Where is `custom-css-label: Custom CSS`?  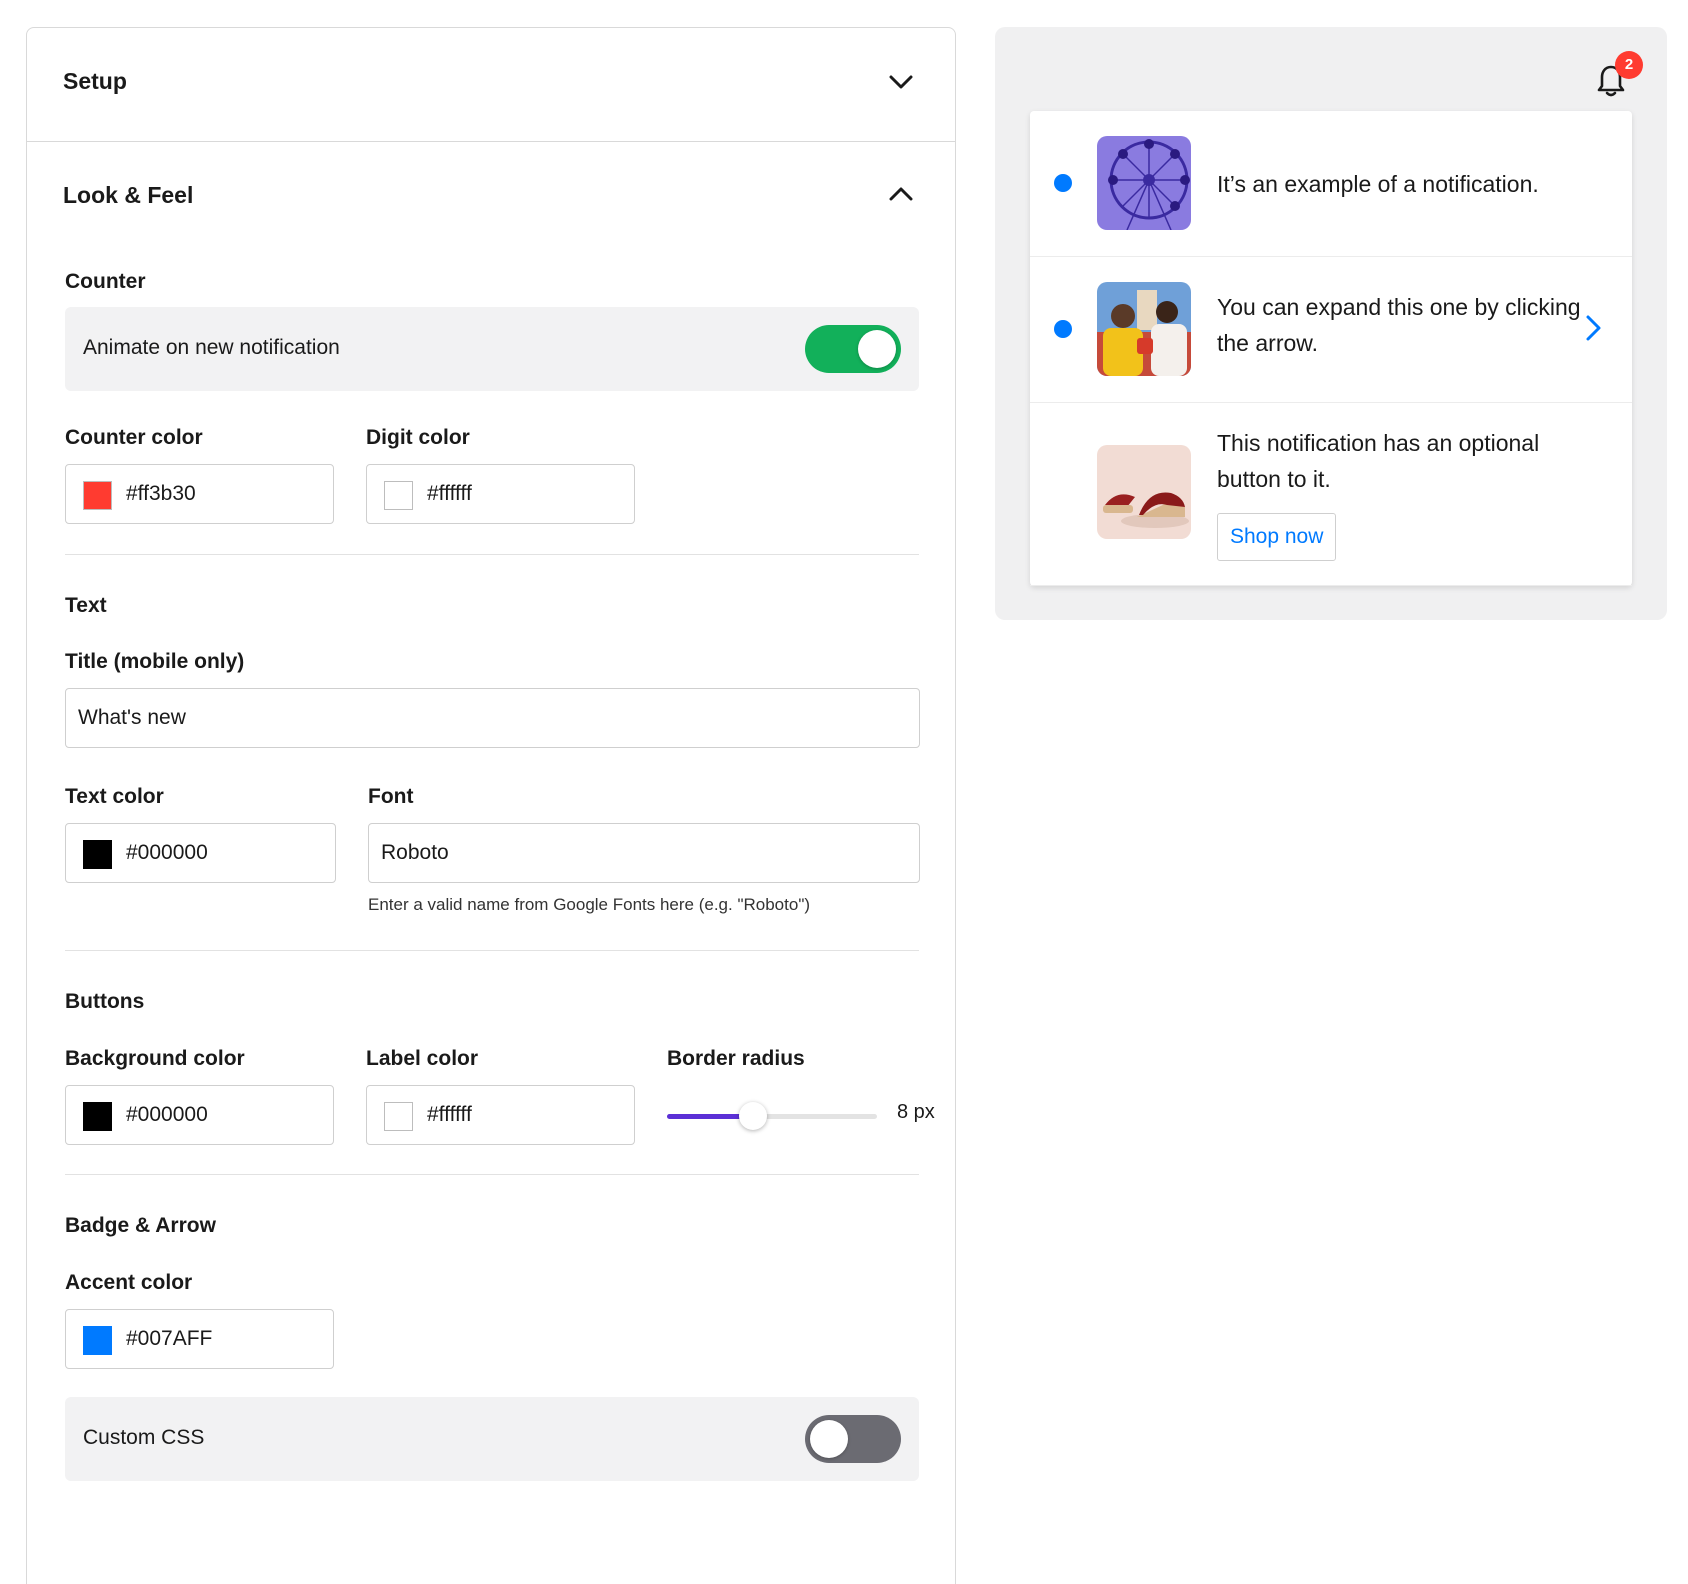 custom-css-label: Custom CSS is located at coordinates (144, 1437).